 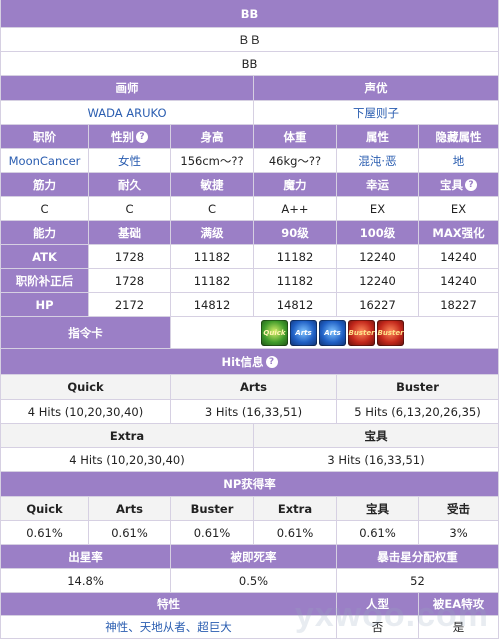 I want to click on strength-header: 筋力, so click(x=44, y=185).